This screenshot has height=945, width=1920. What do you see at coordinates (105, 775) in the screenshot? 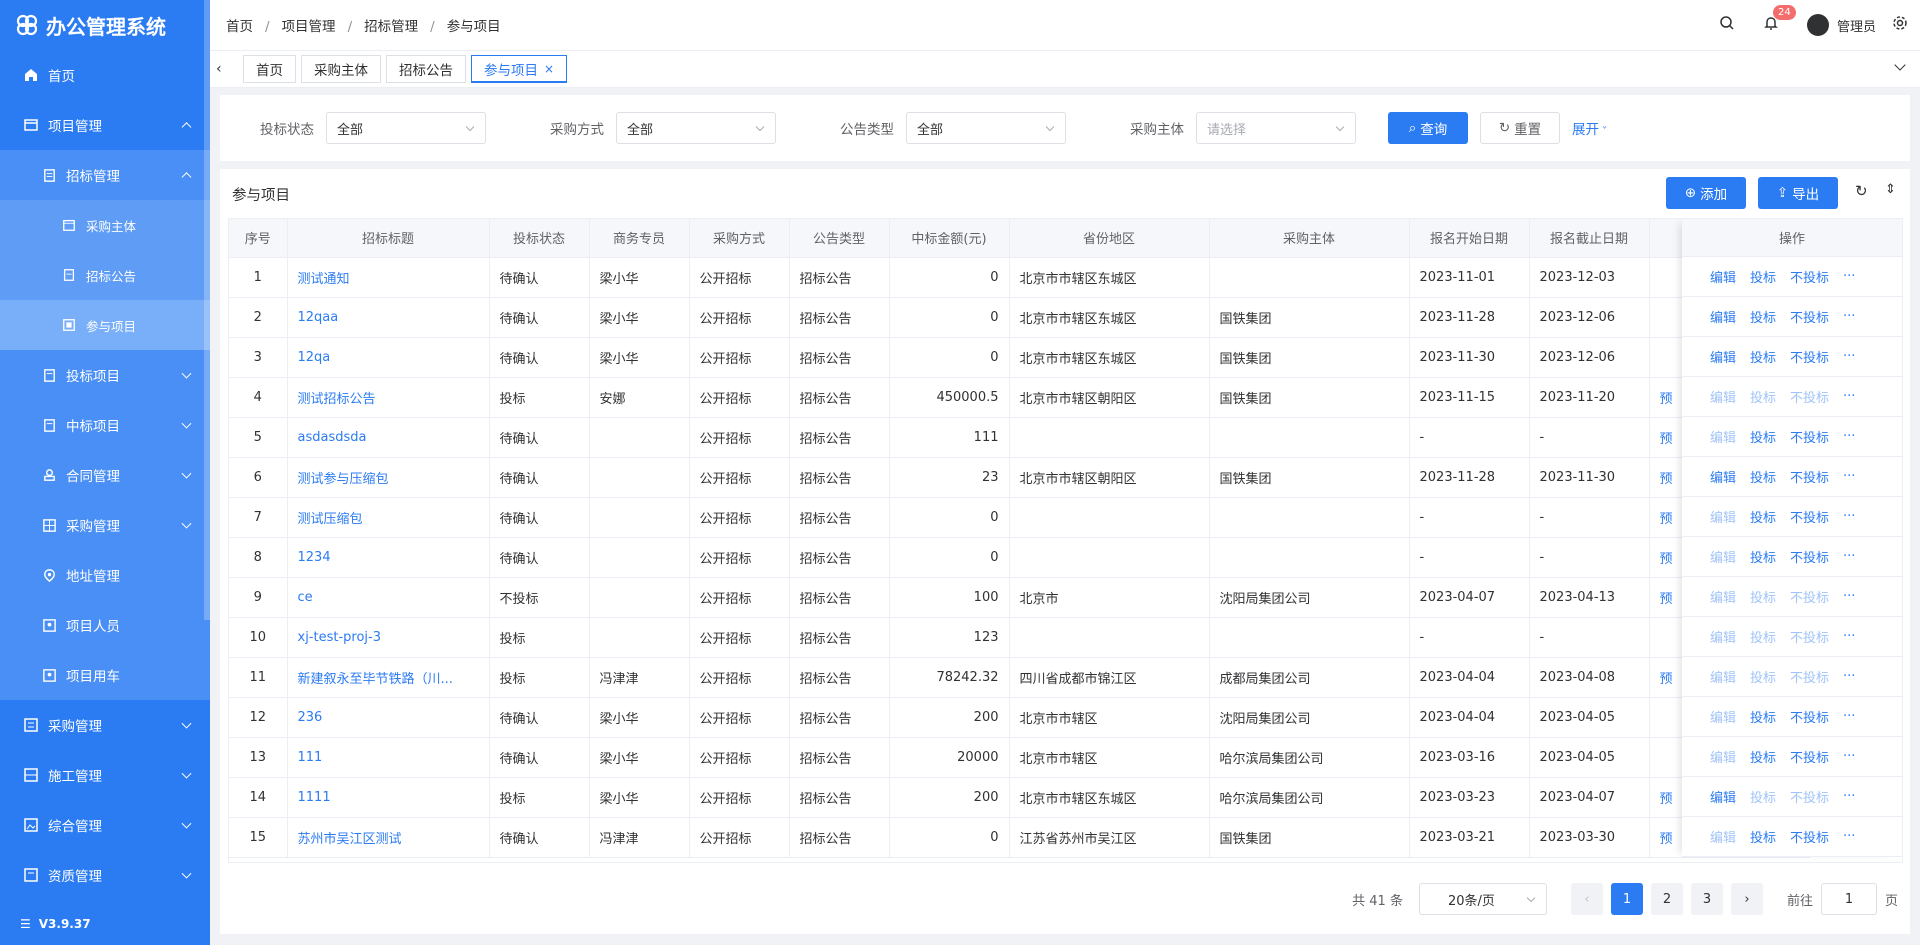
I see `sidebar-item-construction-management: 施工管理` at bounding box center [105, 775].